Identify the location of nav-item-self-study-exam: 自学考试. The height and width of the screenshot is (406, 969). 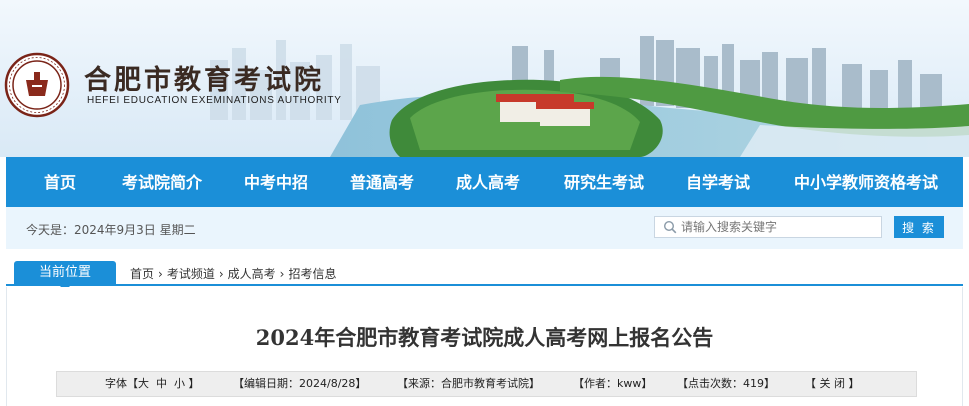
(718, 182).